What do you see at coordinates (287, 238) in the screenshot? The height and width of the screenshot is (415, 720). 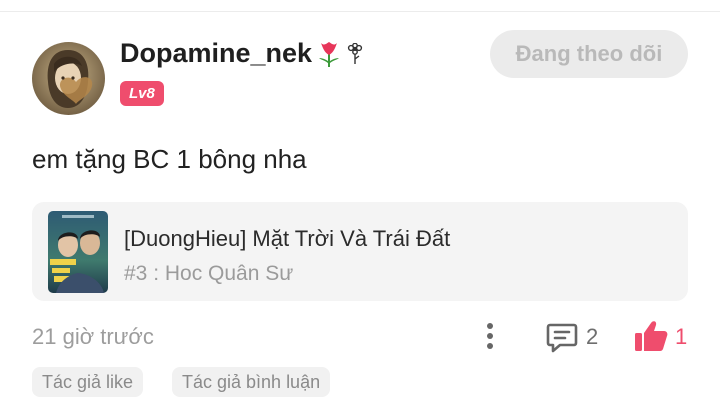 I see `story-title: [DuongHieu] Mặt Trời Và Trái Đất` at bounding box center [287, 238].